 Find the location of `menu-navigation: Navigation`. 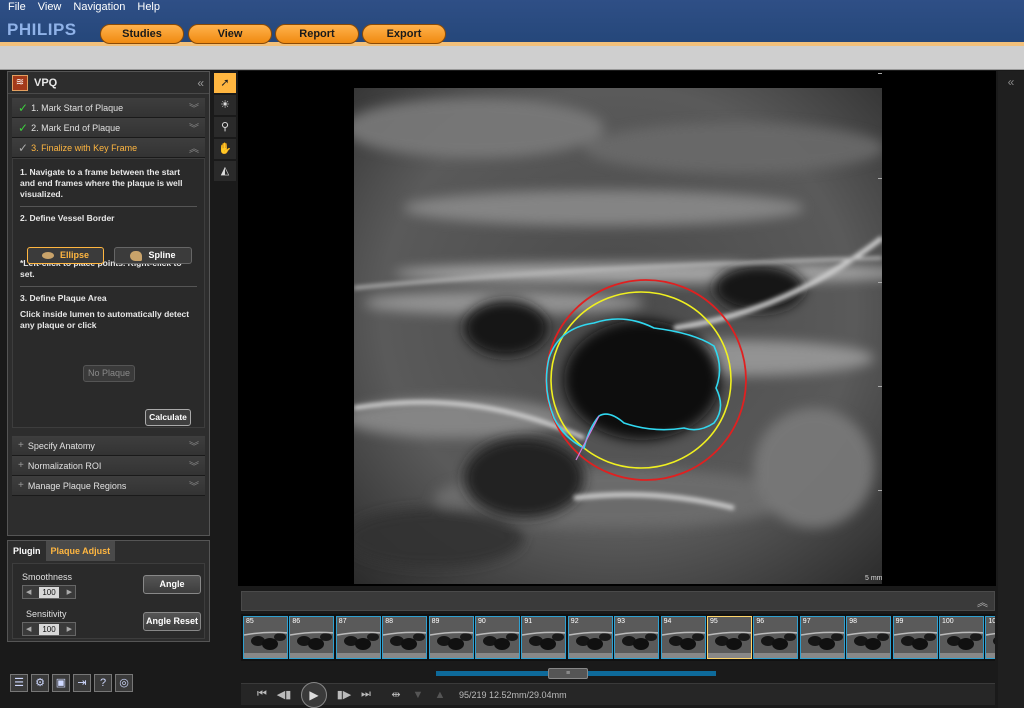

menu-navigation: Navigation is located at coordinates (99, 7).